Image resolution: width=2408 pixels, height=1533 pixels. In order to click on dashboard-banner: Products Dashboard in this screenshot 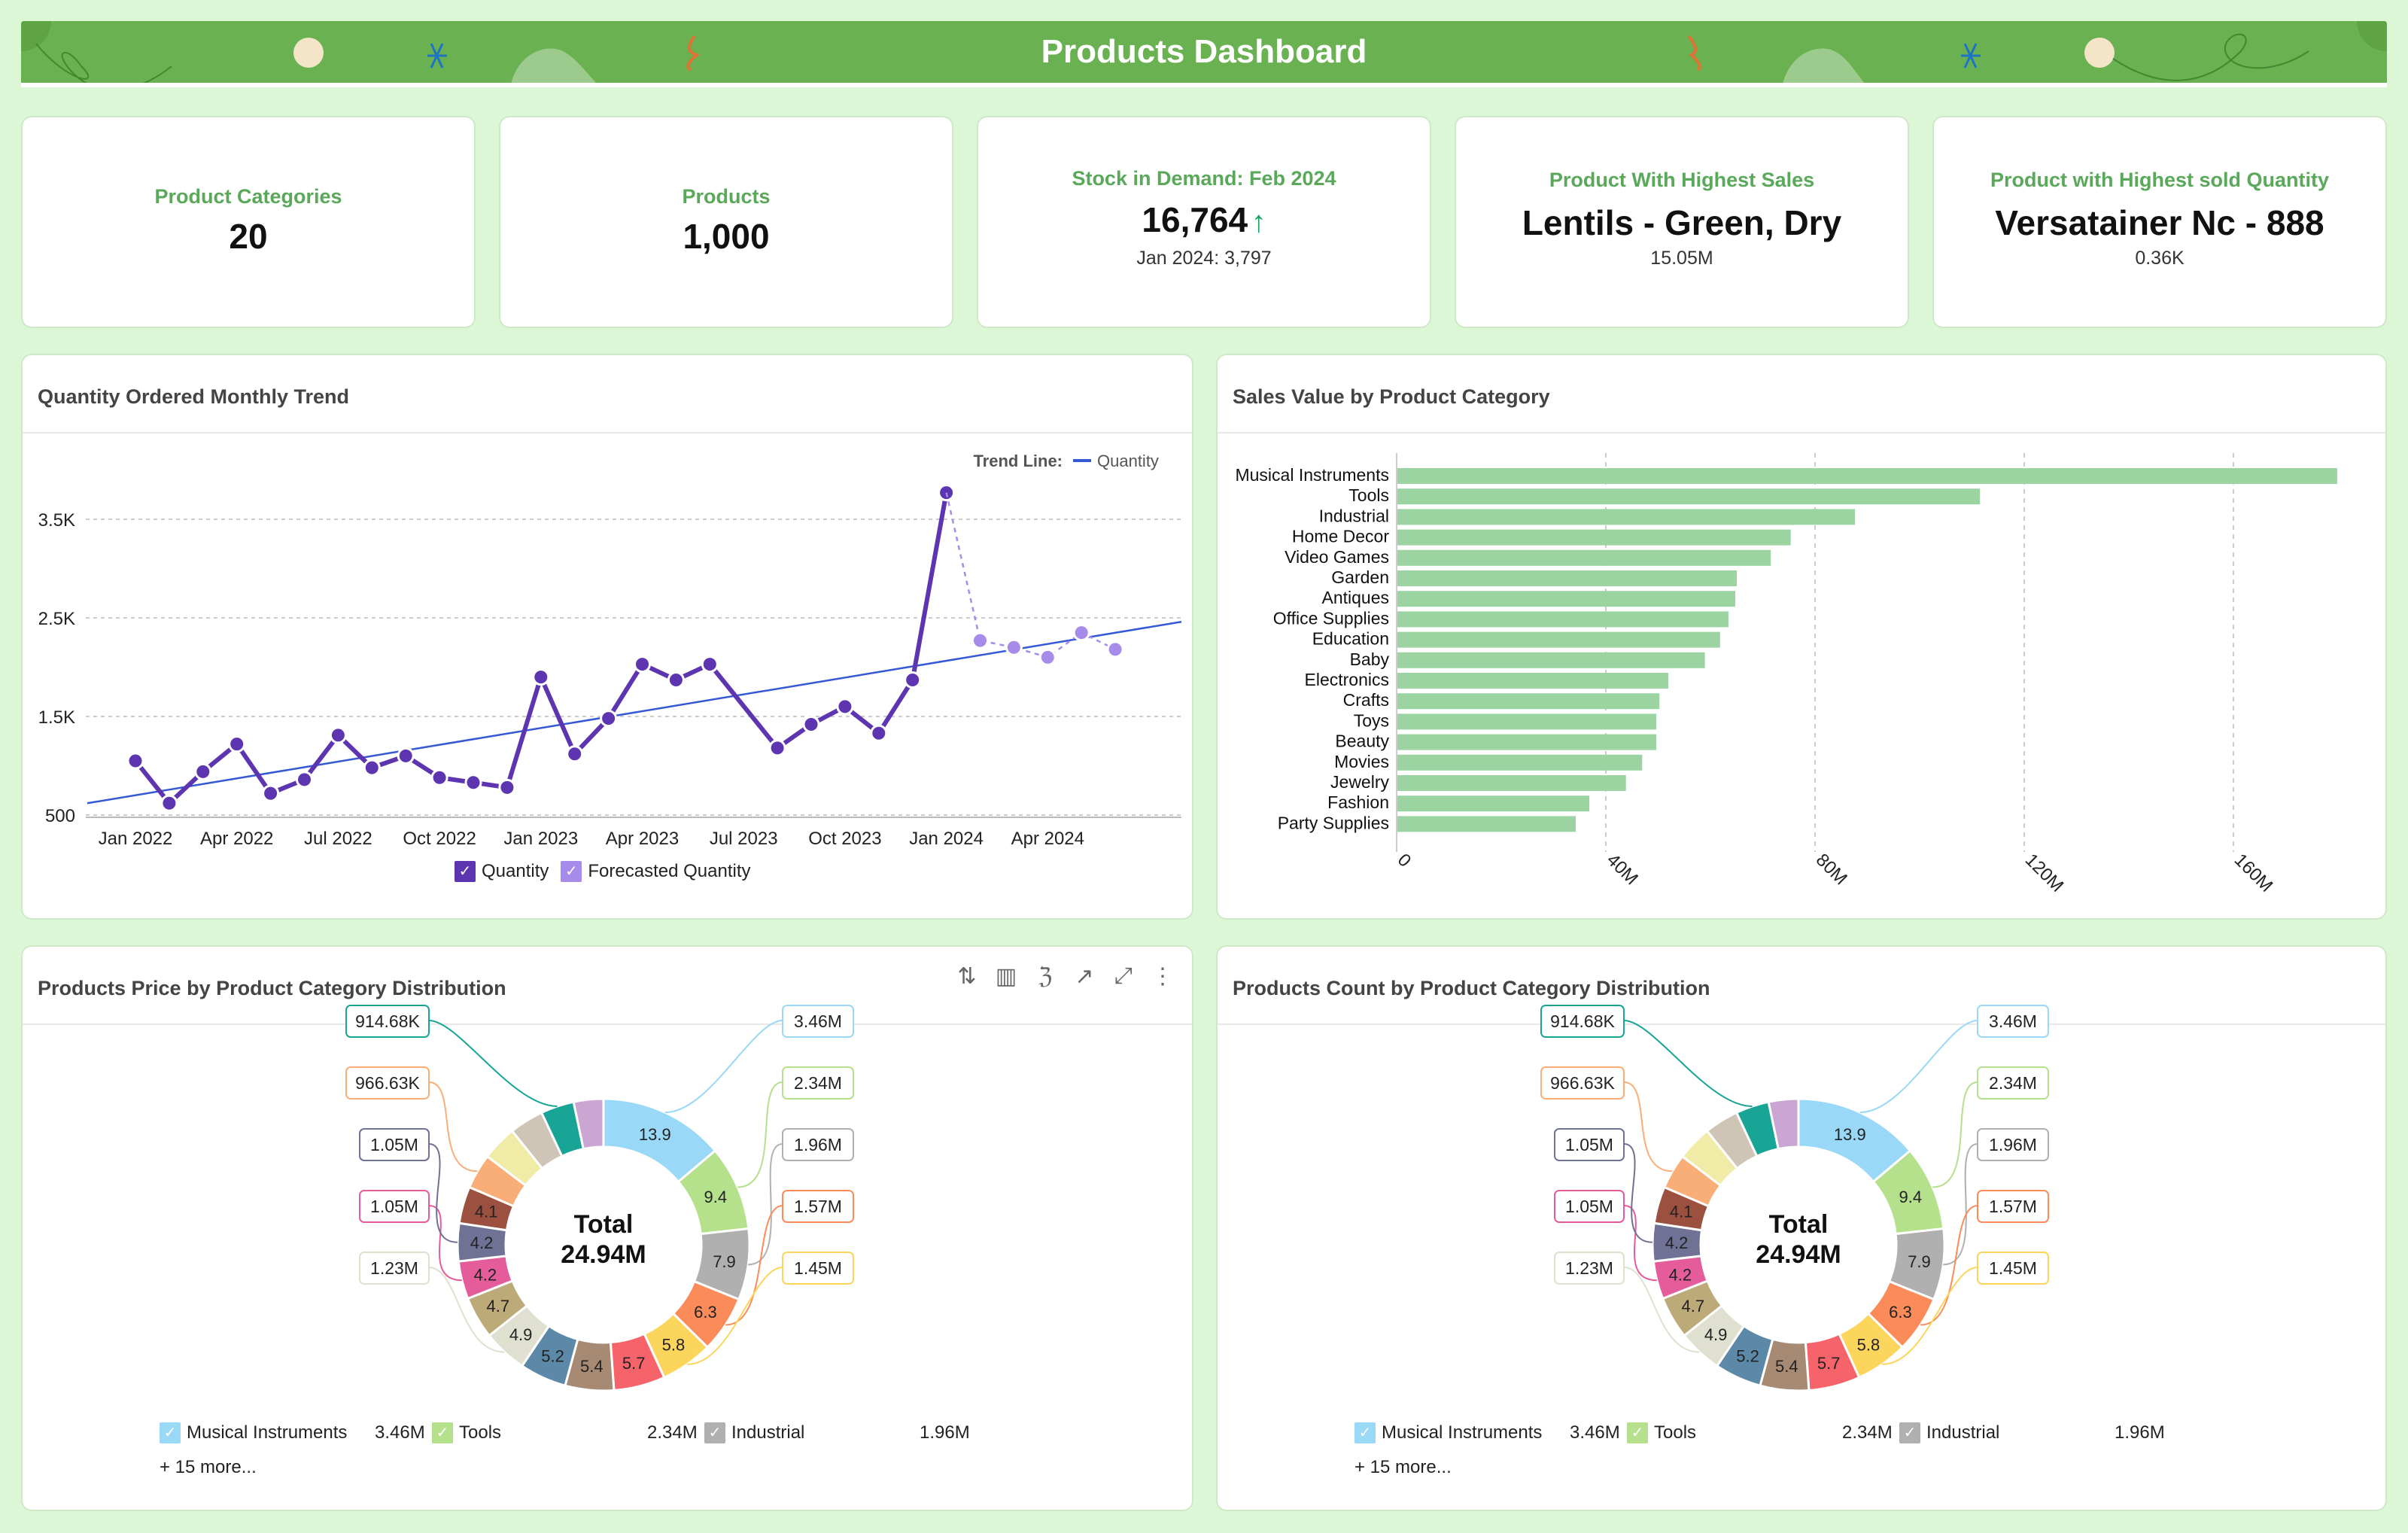, I will do `click(1204, 54)`.